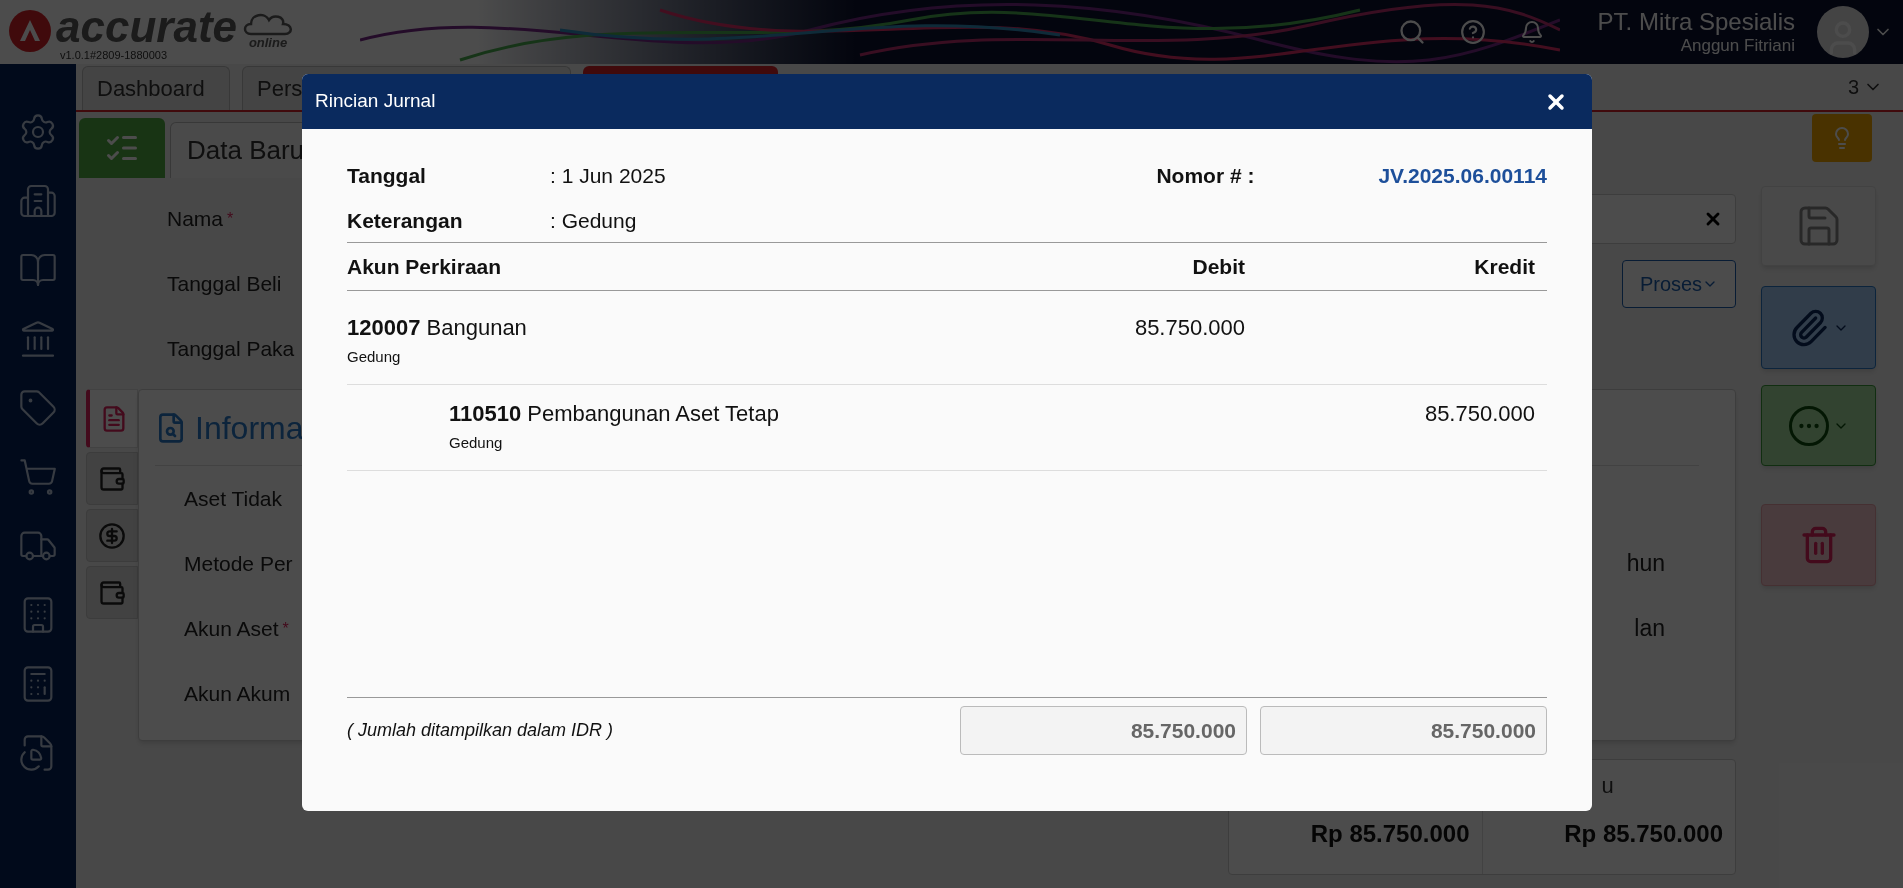 Image resolution: width=1903 pixels, height=888 pixels. Describe the element at coordinates (481, 730) in the screenshot. I see `currency-note: ( Jumlah ditampilkan dalam IDR )` at that location.